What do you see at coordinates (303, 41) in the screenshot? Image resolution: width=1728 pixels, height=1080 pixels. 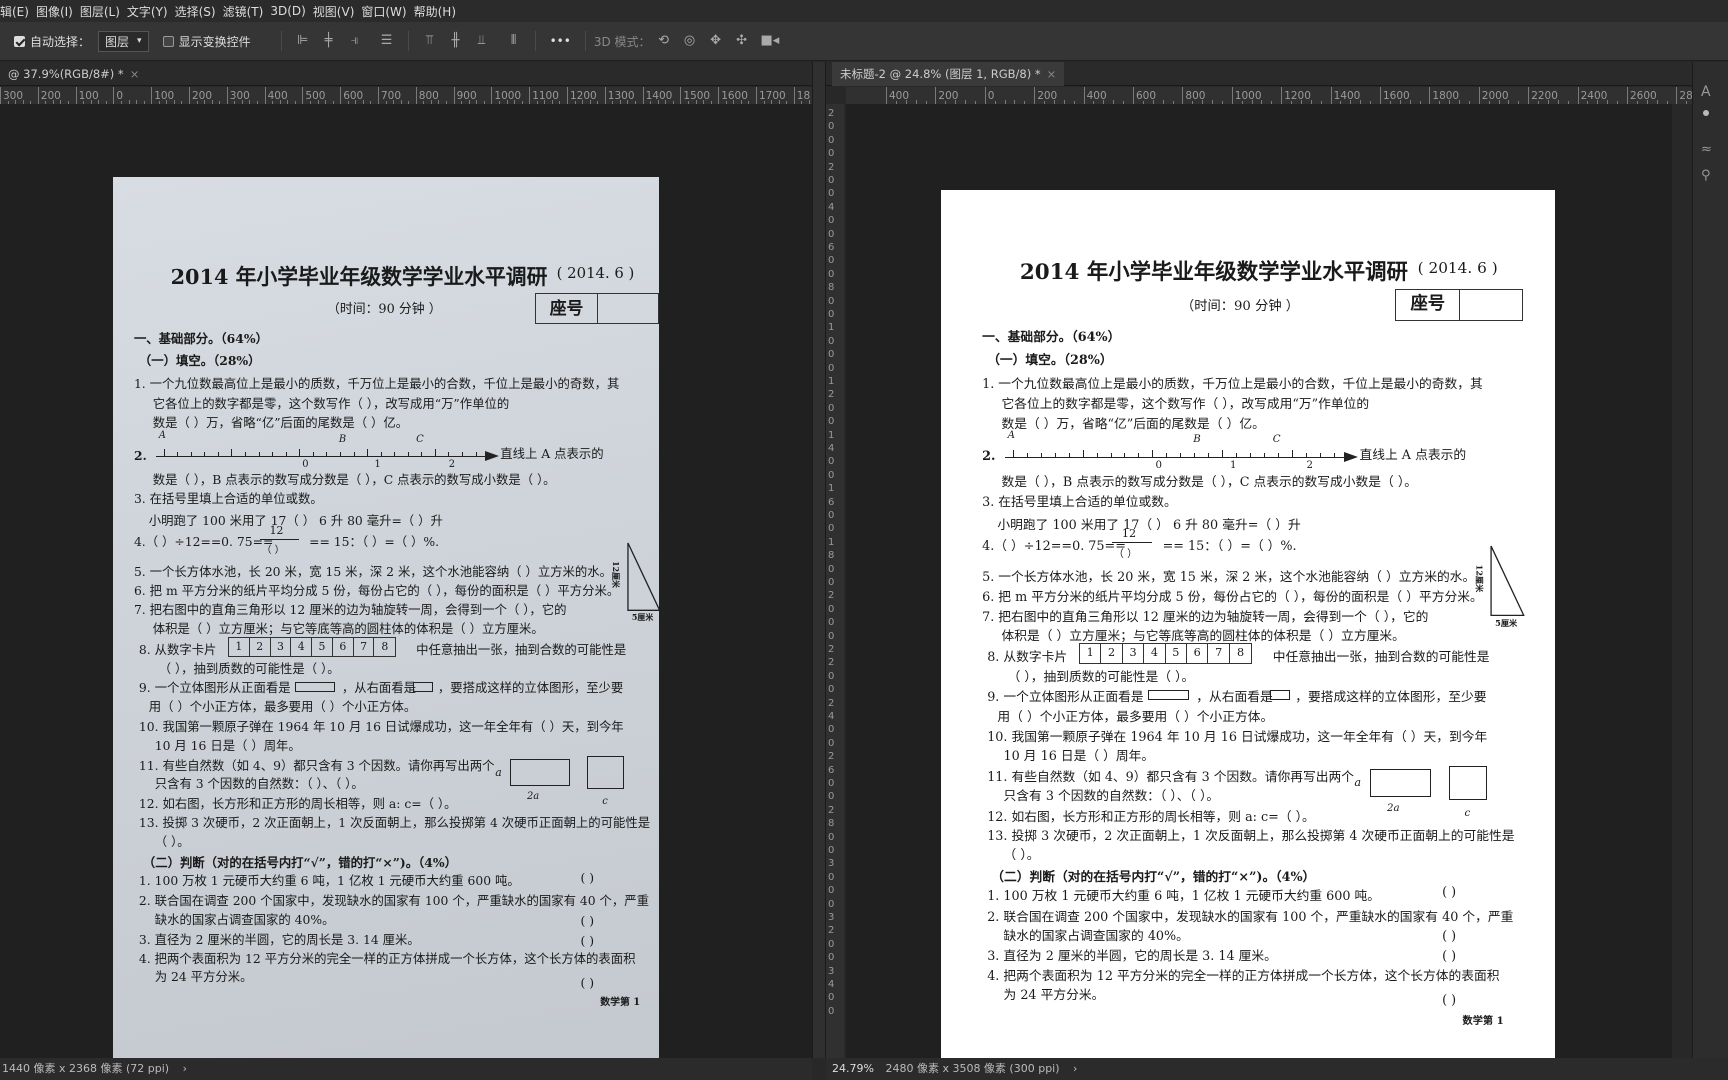 I see `align-left-icon: ⊫` at bounding box center [303, 41].